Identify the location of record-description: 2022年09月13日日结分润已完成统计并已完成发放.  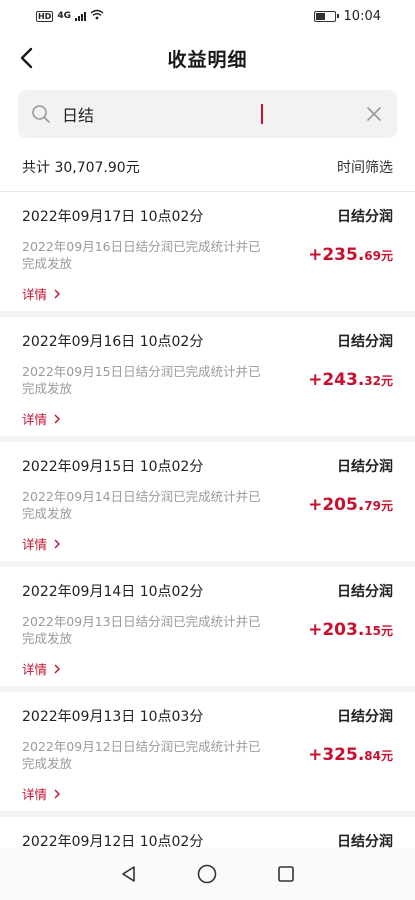
(141, 630).